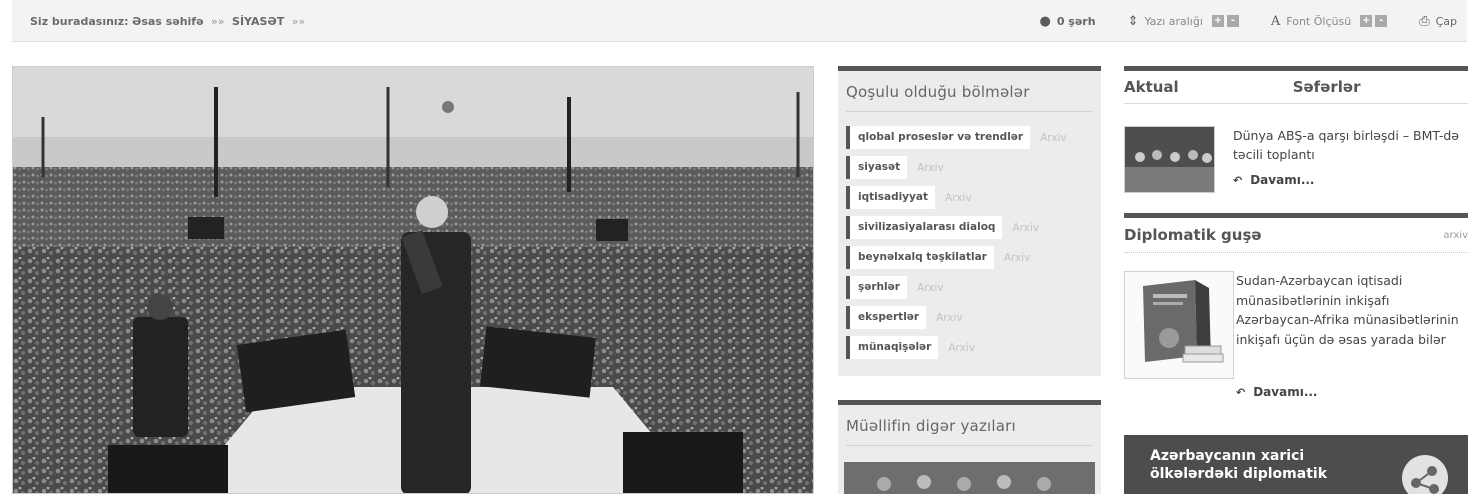 This screenshot has height=494, width=1479. Describe the element at coordinates (1381, 21) in the screenshot. I see `font-size-decrease-button: -` at that location.